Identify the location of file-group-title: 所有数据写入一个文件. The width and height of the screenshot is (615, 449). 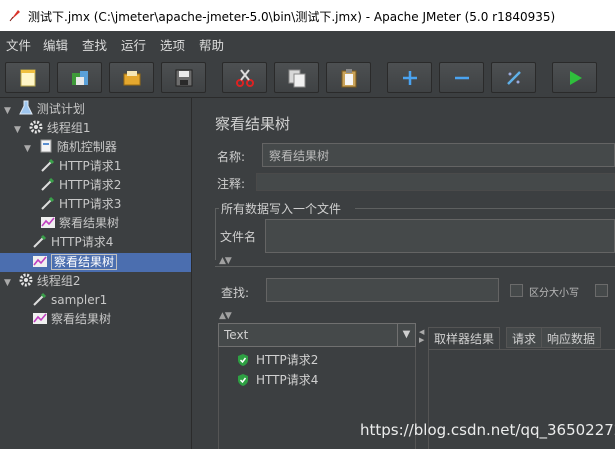
(281, 209).